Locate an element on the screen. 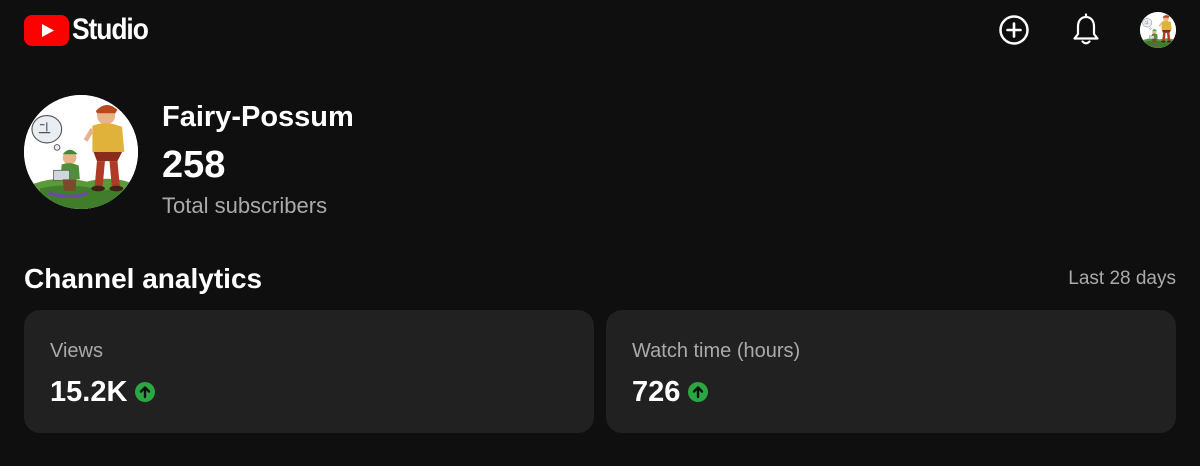 The width and height of the screenshot is (1200, 466). subscriber-count: 258 is located at coordinates (194, 165).